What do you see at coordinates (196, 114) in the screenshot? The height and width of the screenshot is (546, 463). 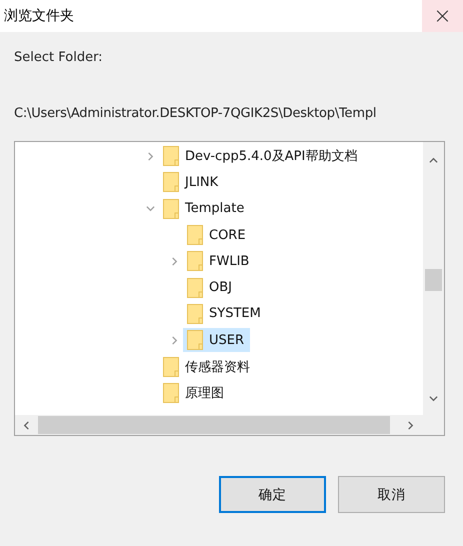 I see `folder-path: C:\Users\Administrator.DESKTOP-7QGIK2S\Desktop\Templ` at bounding box center [196, 114].